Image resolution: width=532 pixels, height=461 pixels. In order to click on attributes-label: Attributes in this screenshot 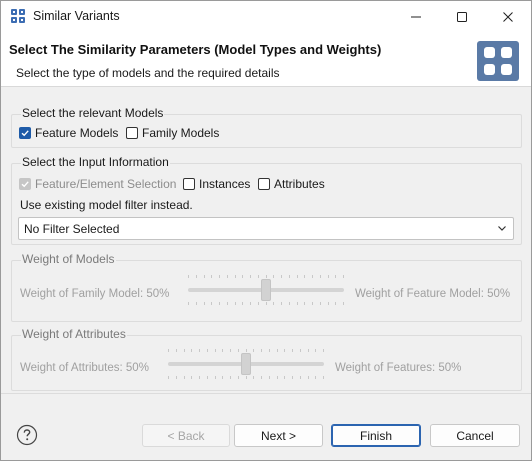, I will do `click(299, 184)`.